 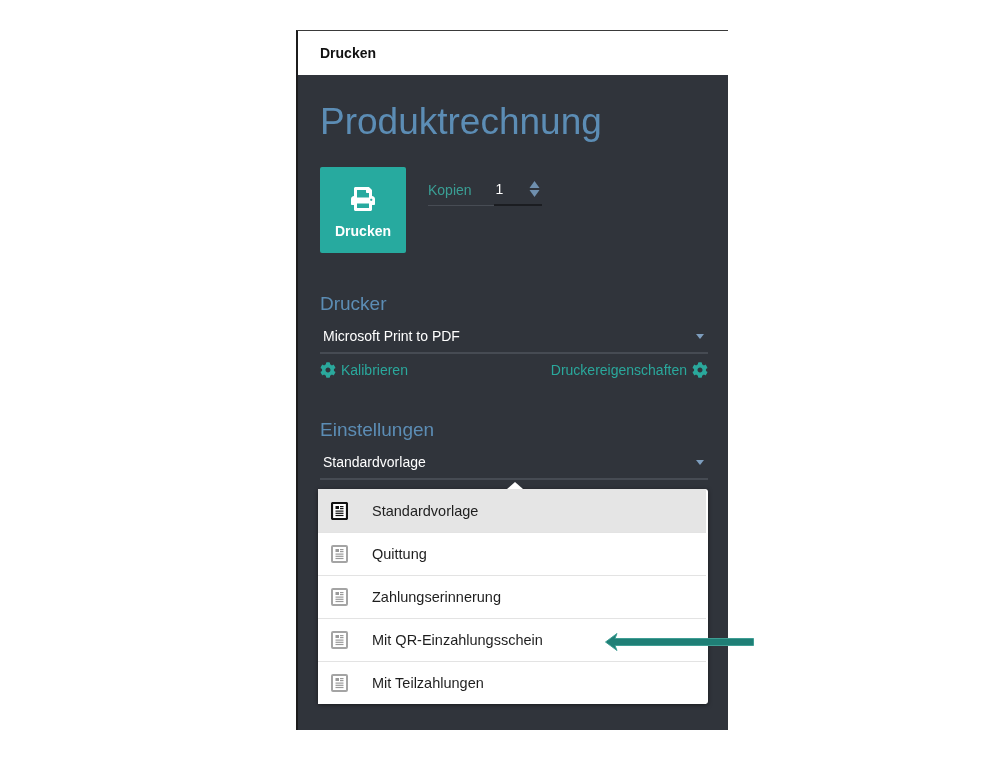 I want to click on menu-item: Mit Teilzahlungen, so click(x=512, y=682).